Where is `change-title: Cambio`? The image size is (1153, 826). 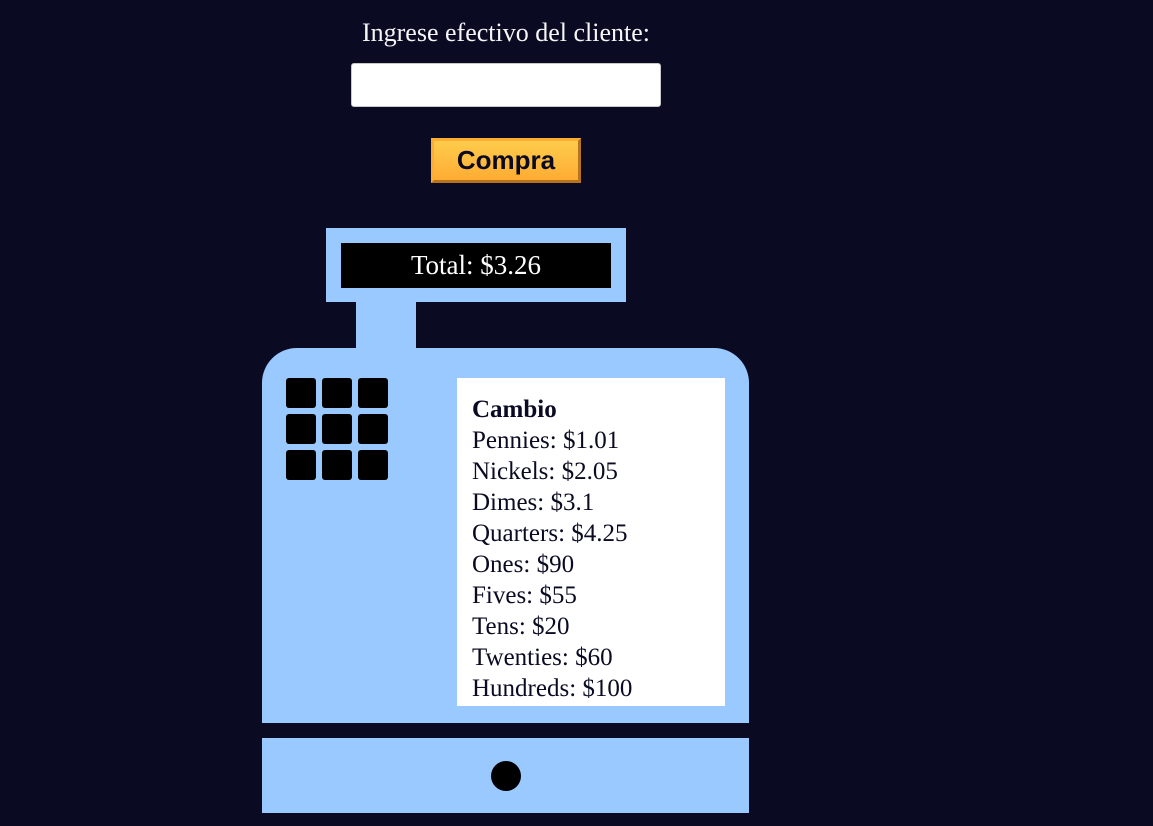 change-title: Cambio is located at coordinates (514, 409).